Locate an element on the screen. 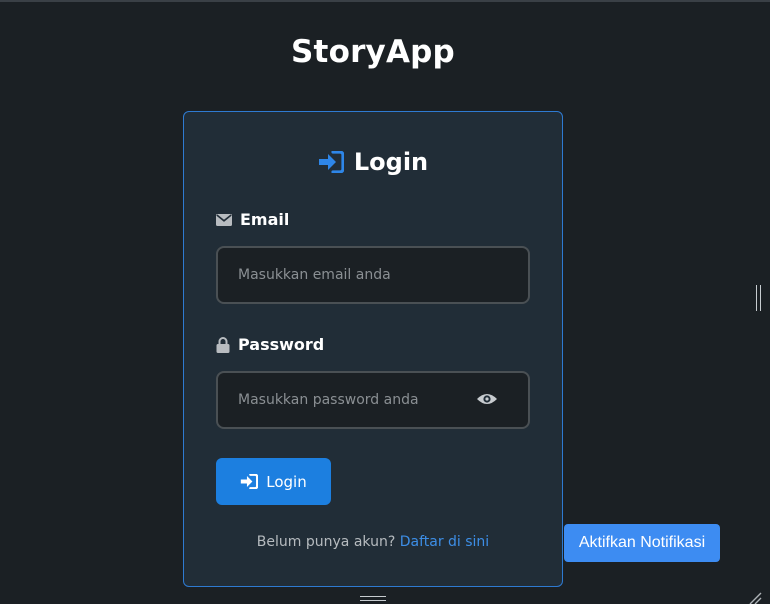 The height and width of the screenshot is (604, 770). app-title: StoryApp is located at coordinates (373, 52).